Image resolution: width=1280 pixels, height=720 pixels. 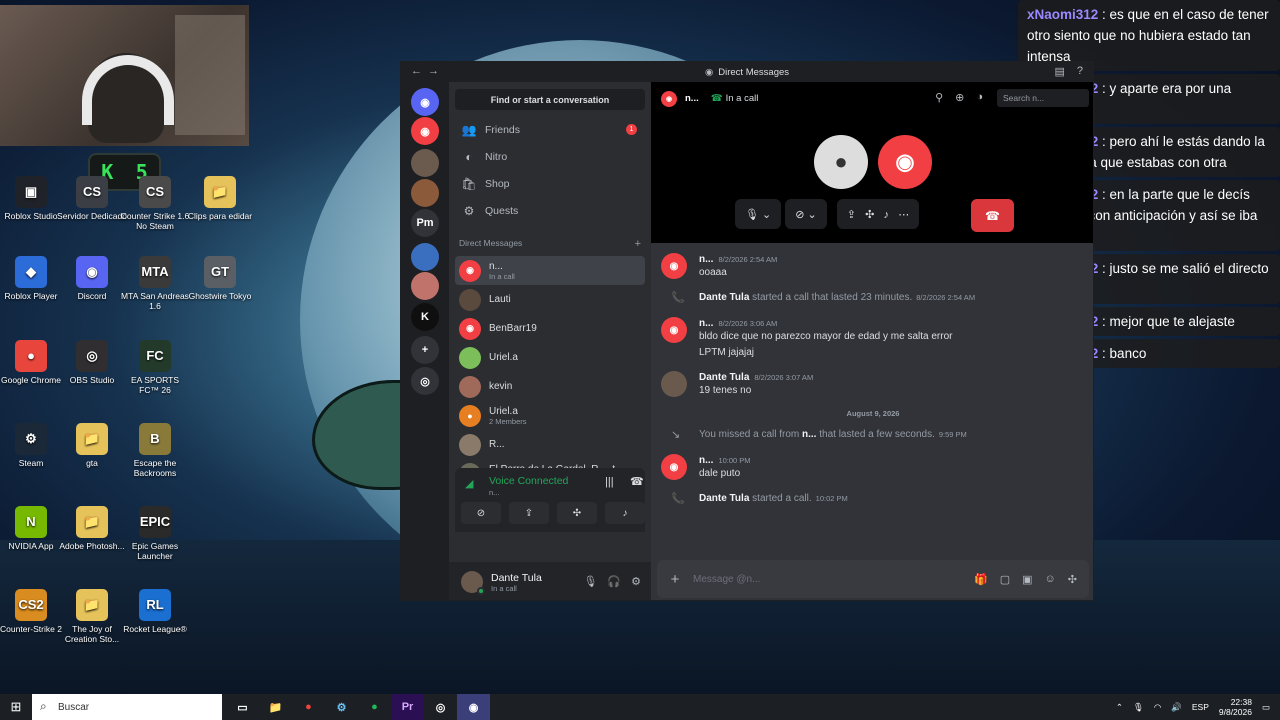 What do you see at coordinates (275, 707) in the screenshot?
I see `taskbar-app: 📁` at bounding box center [275, 707].